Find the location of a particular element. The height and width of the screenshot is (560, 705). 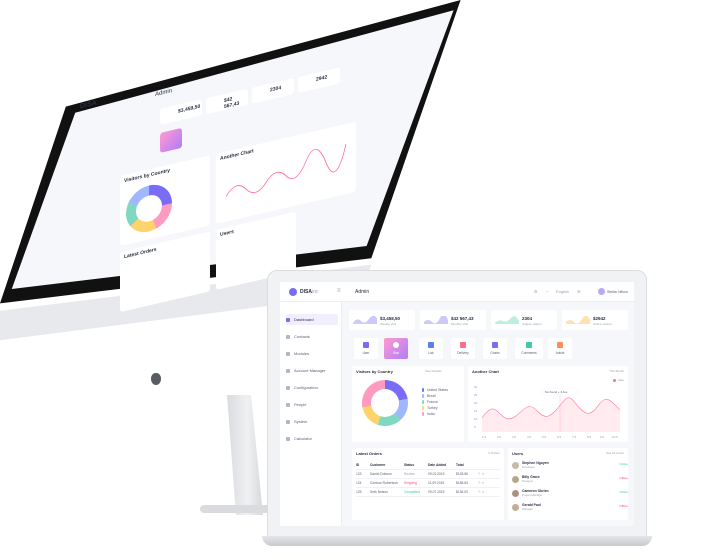

dashboard-icon is located at coordinates (288, 319).